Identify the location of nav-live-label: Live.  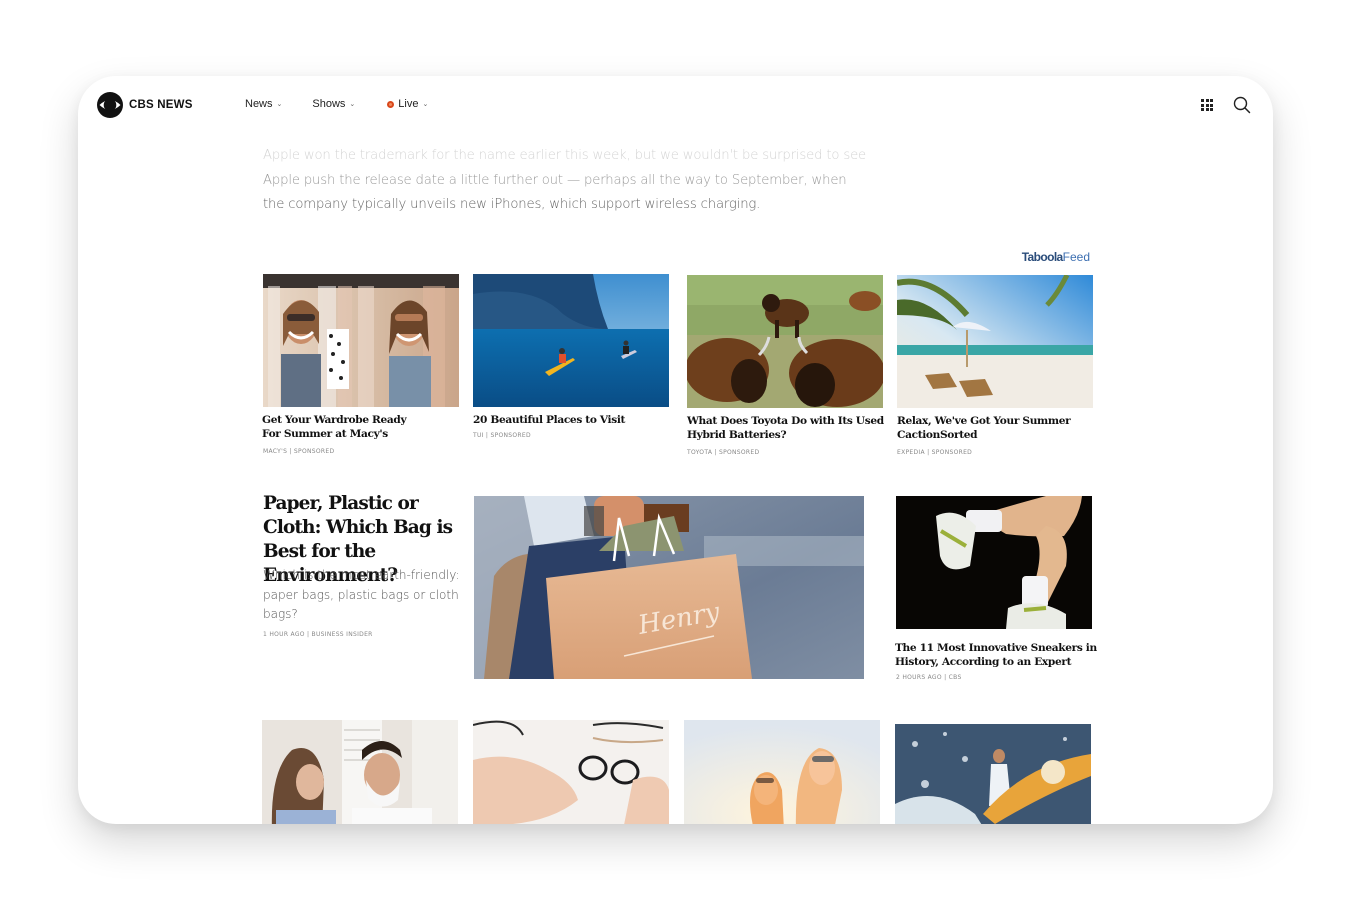
(408, 104).